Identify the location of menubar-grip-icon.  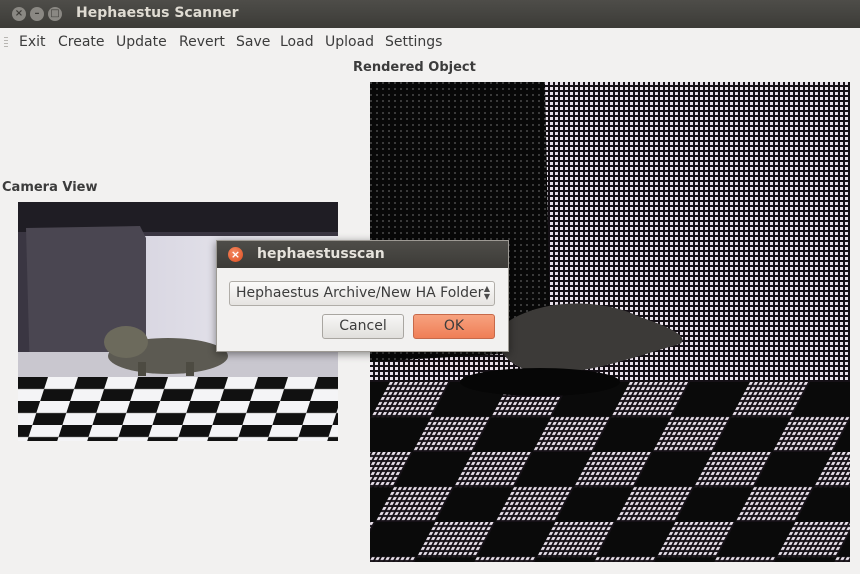
(6, 43).